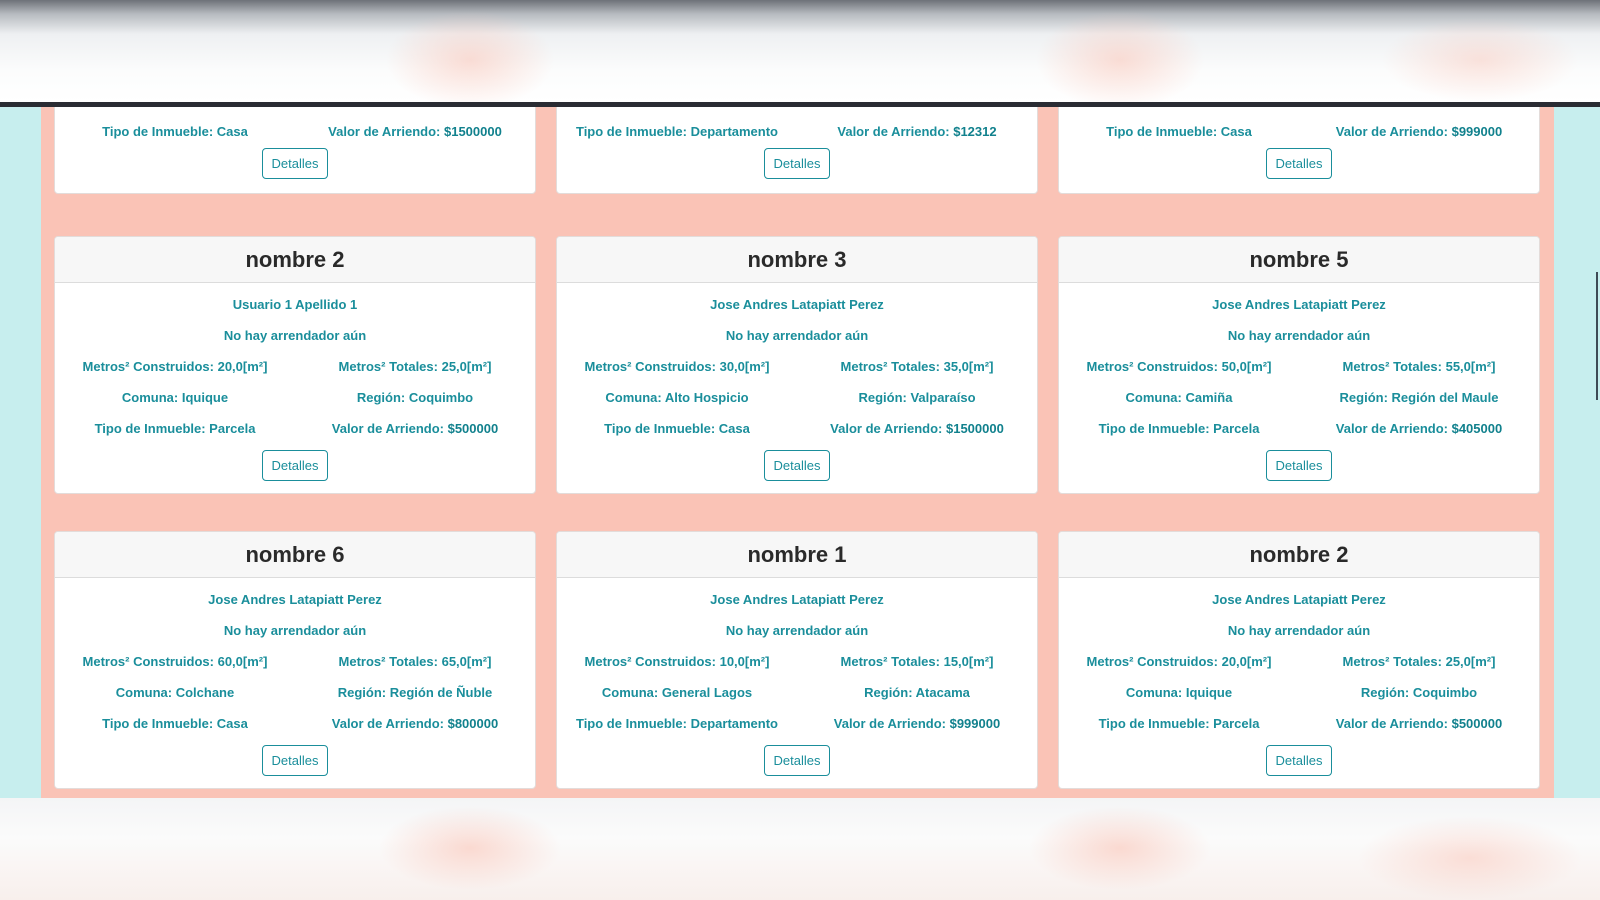 This screenshot has width=1600, height=900. I want to click on metros-construidos: Metros² Construidos: 30,0[m²], so click(677, 366).